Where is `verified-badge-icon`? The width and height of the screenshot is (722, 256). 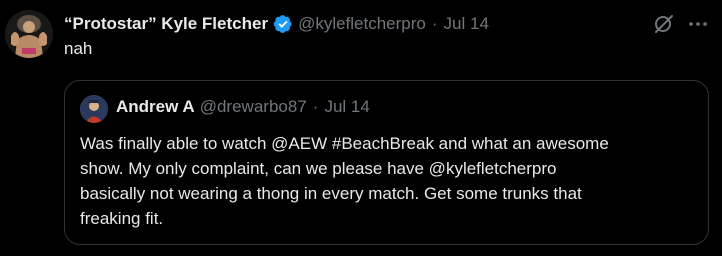 verified-badge-icon is located at coordinates (283, 24).